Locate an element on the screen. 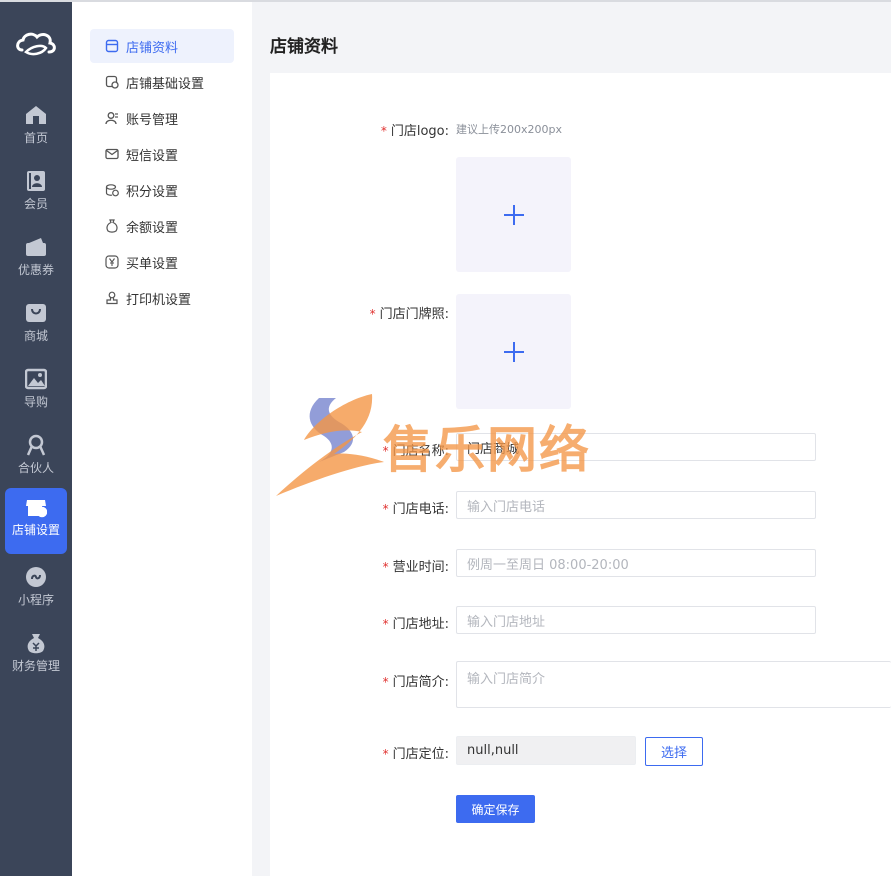 This screenshot has height=876, width=891. hours-label: * 营业时间: is located at coordinates (416, 565).